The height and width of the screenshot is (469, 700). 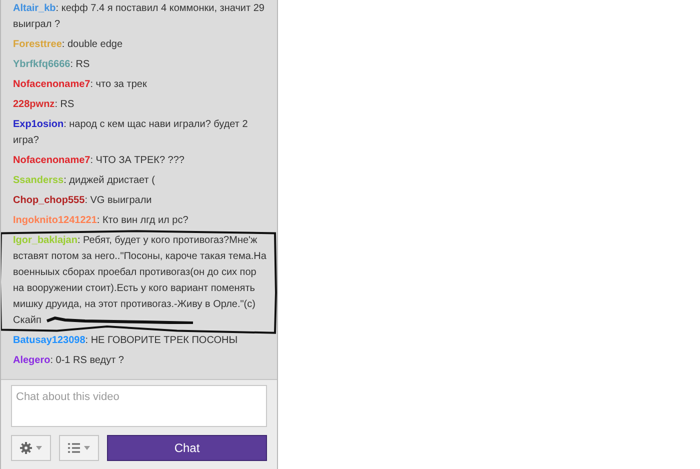 What do you see at coordinates (74, 448) in the screenshot?
I see `list-icon` at bounding box center [74, 448].